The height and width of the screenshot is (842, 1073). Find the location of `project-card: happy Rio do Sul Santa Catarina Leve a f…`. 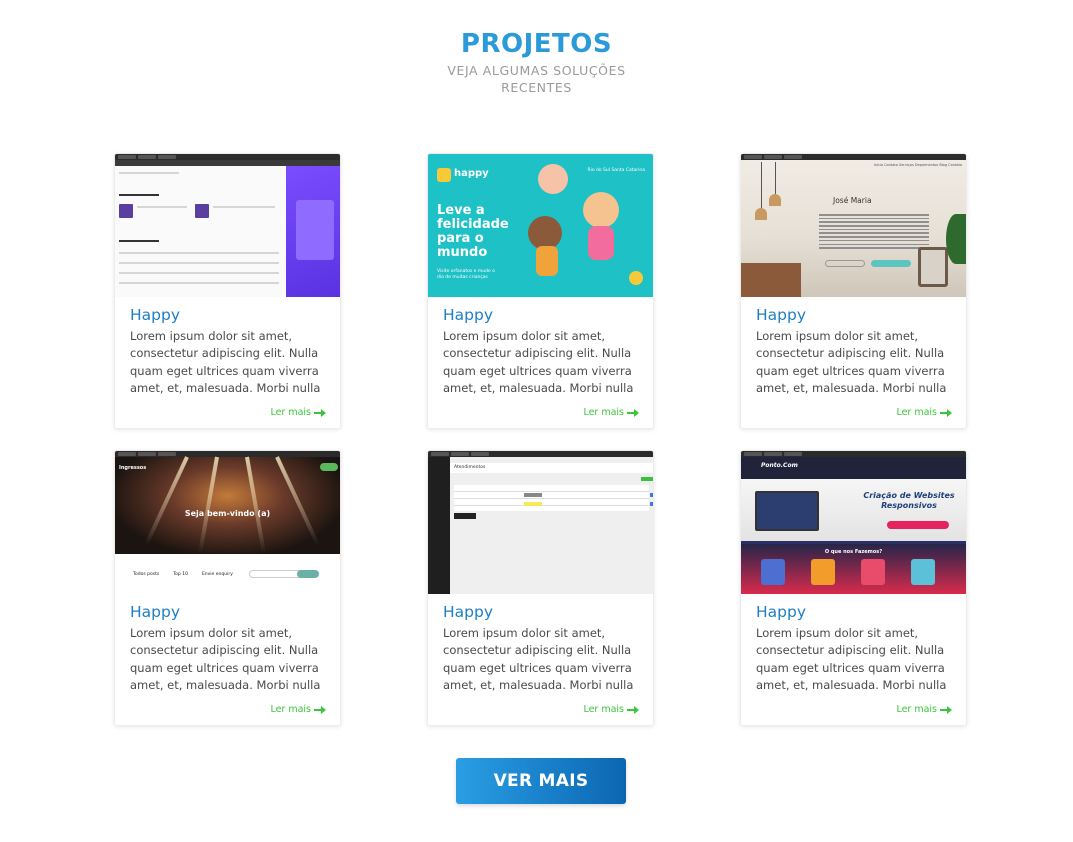

project-card: happy Rio do Sul Santa Catarina Leve a f… is located at coordinates (540, 291).